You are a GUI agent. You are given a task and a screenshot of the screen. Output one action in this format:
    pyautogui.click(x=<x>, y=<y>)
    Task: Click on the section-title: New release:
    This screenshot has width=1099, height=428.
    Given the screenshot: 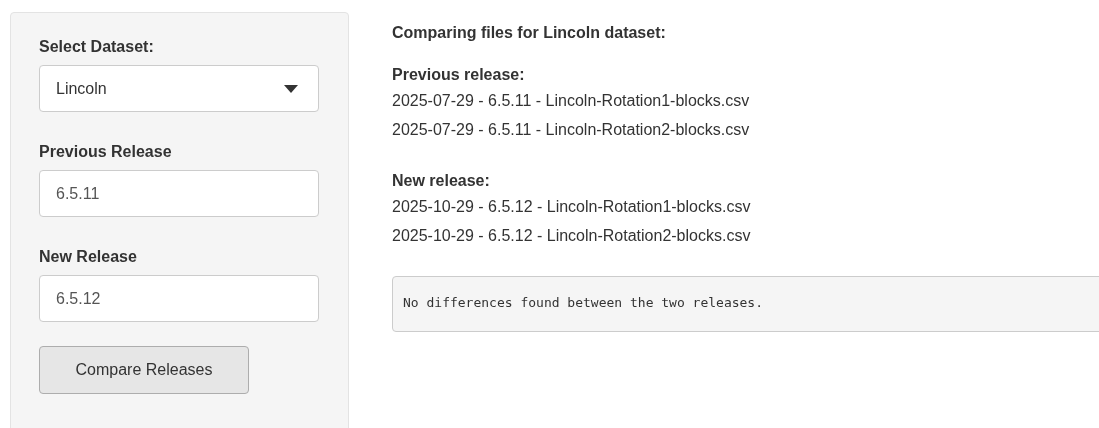 What is the action you would take?
    pyautogui.click(x=441, y=181)
    